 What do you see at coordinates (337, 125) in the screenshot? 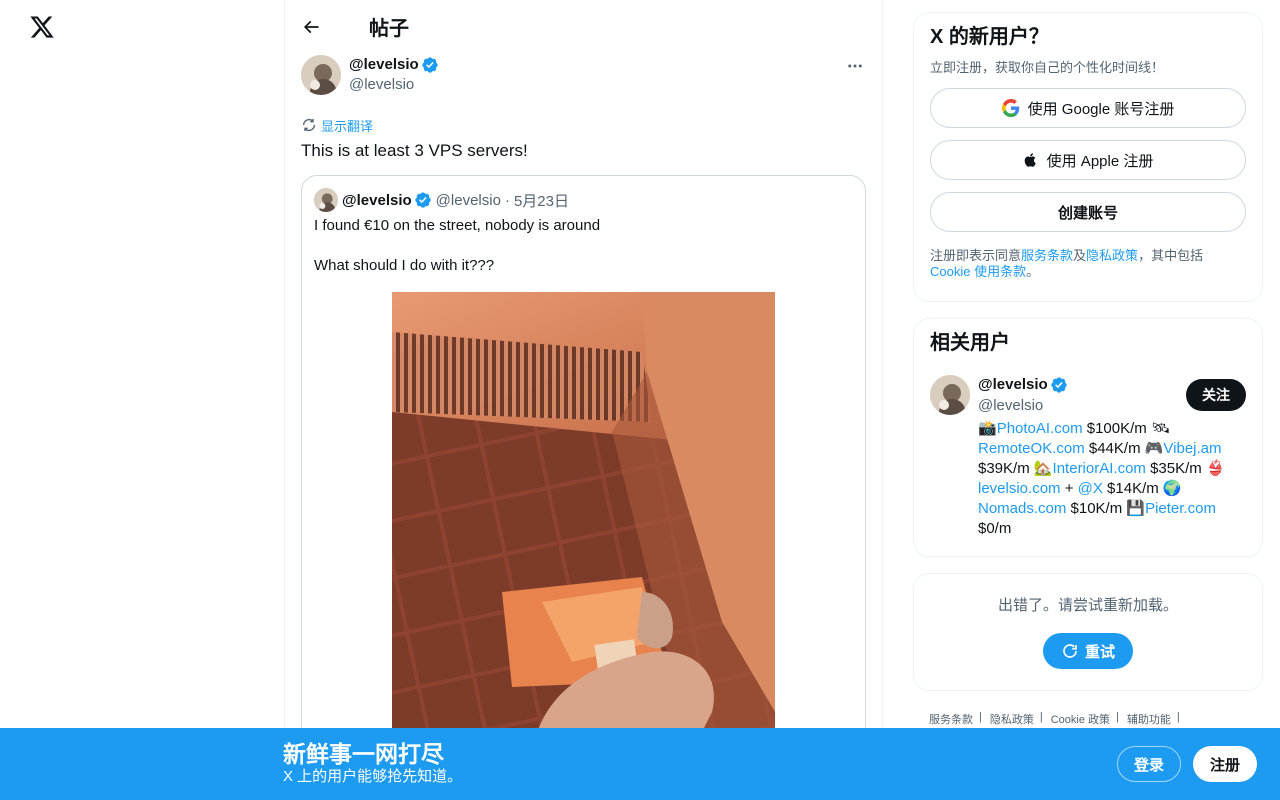
I see `show-translation-link: 显示翻译` at bounding box center [337, 125].